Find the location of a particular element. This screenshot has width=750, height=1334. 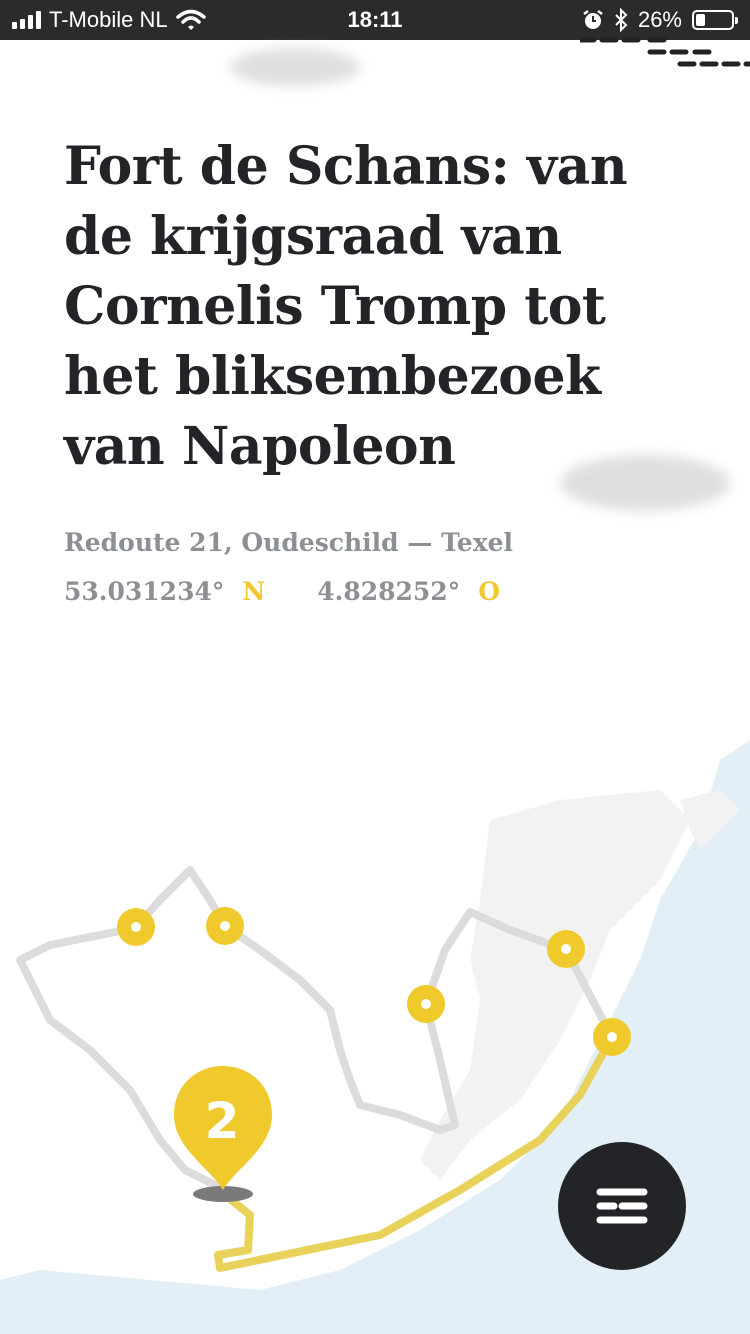

coordinates: 53.031234° N 4.828252° O is located at coordinates (282, 591).